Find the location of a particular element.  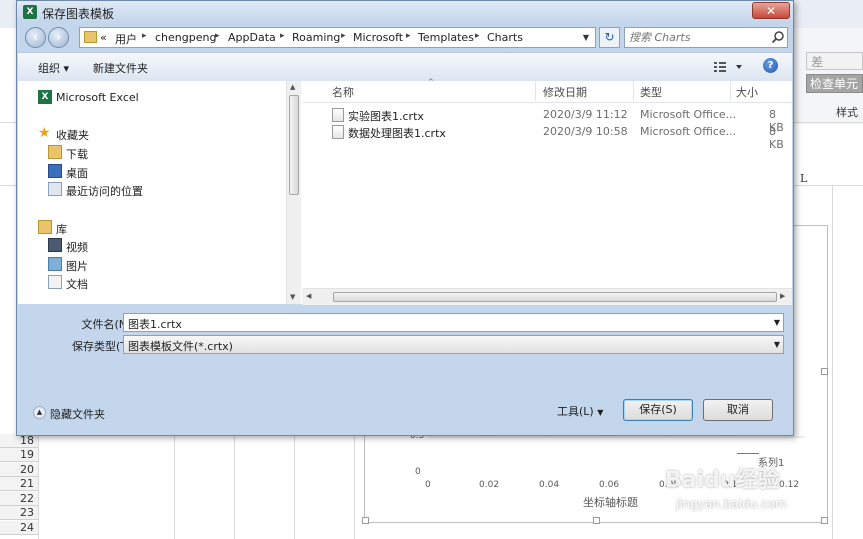

breadcrumb-item: Templates is located at coordinates (446, 37).